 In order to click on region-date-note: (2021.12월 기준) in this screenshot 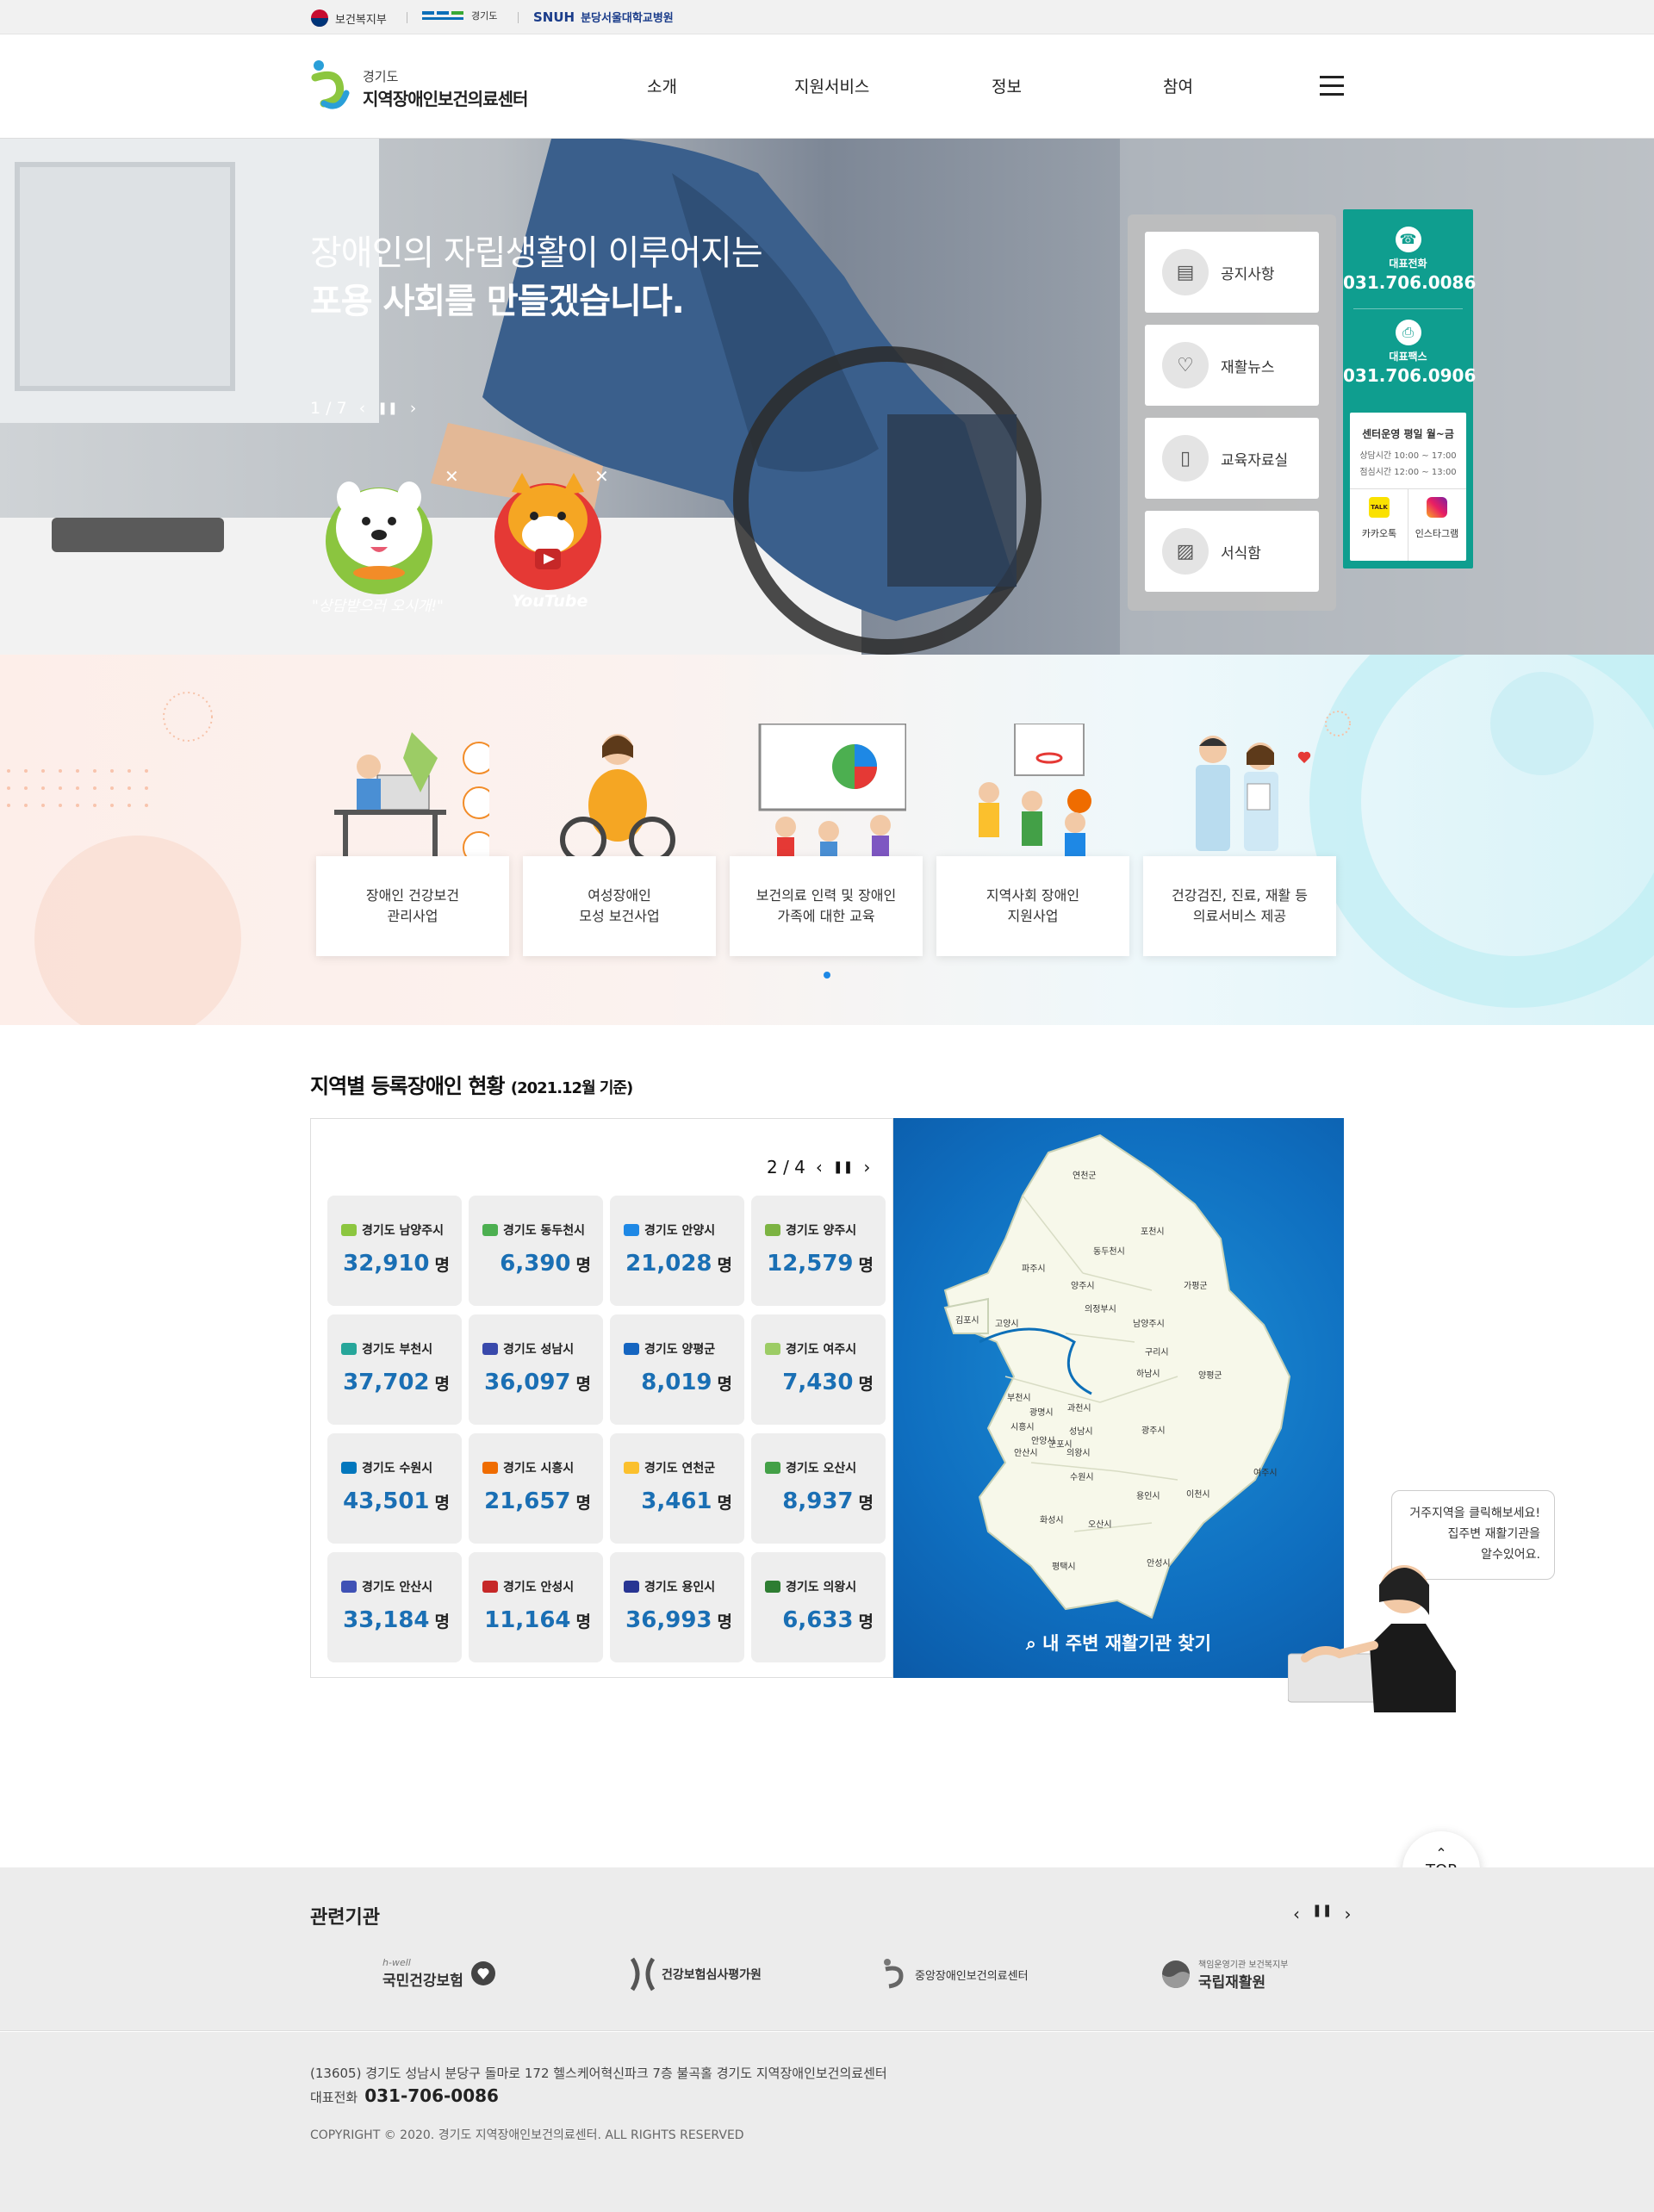, I will do `click(571, 1088)`.